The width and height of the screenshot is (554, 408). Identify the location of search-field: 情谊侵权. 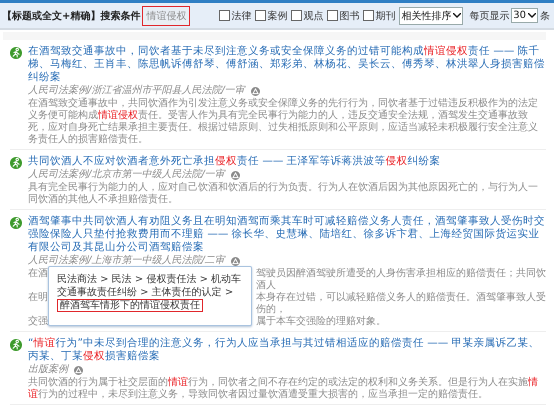
(166, 16).